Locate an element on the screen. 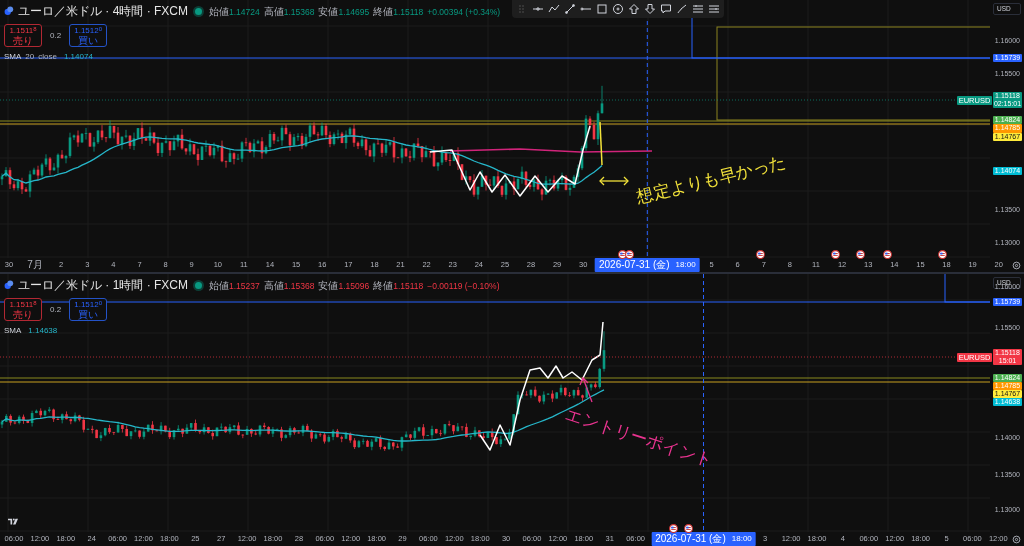 Image resolution: width=1024 pixels, height=546 pixels. ohlc-value: 1.14724 is located at coordinates (244, 12).